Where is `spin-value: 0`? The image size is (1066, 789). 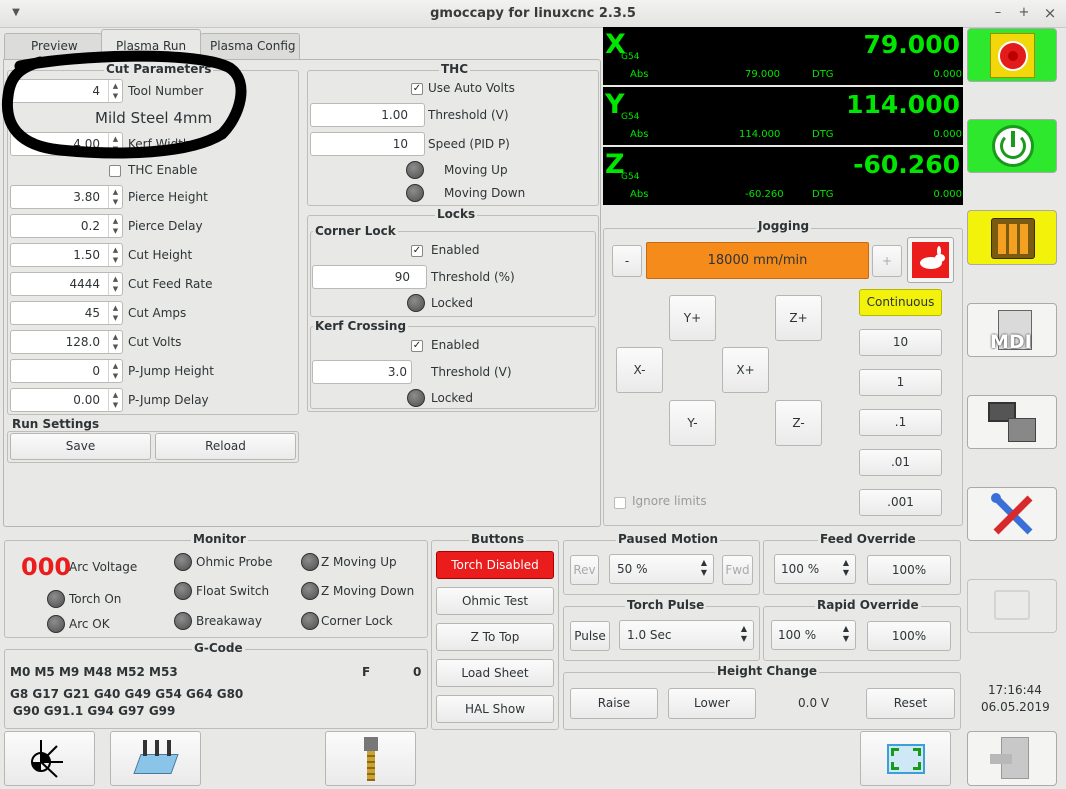
spin-value: 0 is located at coordinates (96, 371).